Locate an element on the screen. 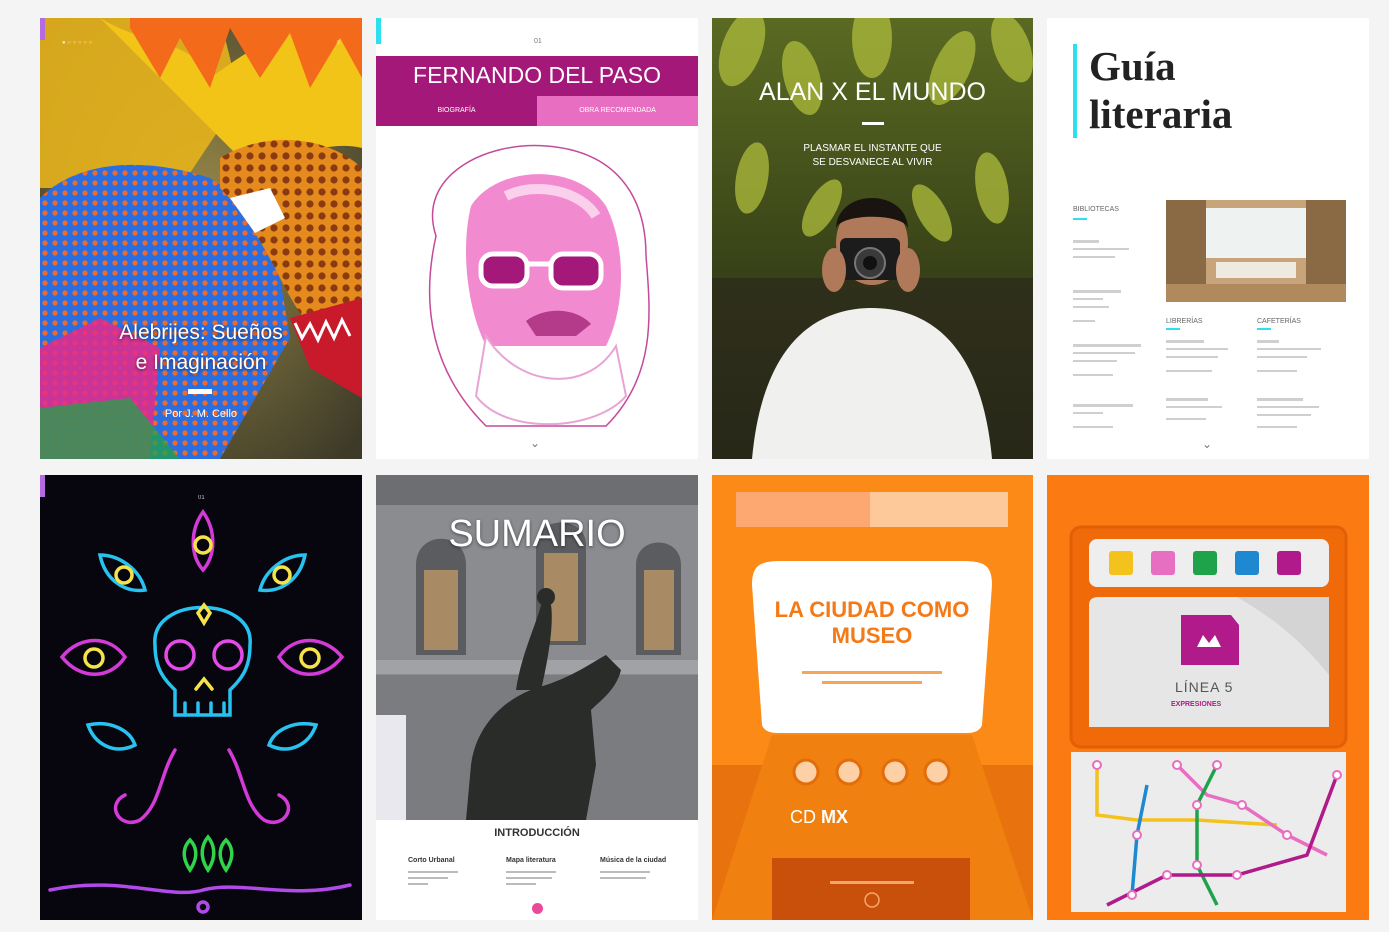  sumario-title: SUMARIO is located at coordinates (537, 534).